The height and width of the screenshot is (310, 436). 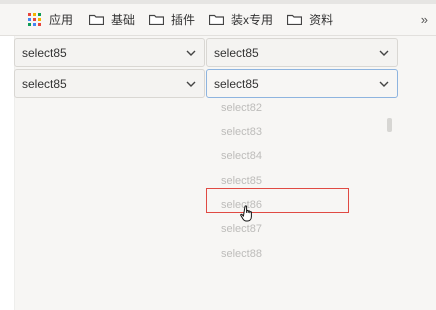 What do you see at coordinates (389, 125) in the screenshot?
I see `dropdown-scrollbar-thumb` at bounding box center [389, 125].